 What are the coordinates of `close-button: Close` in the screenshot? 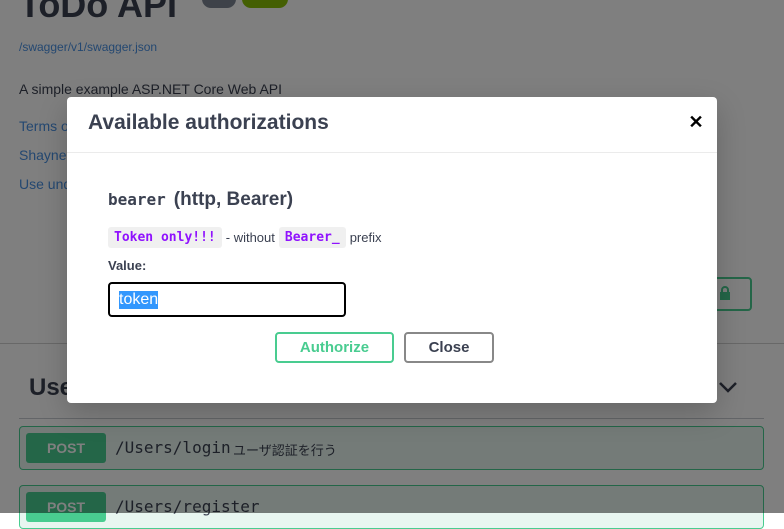 It's located at (449, 347).